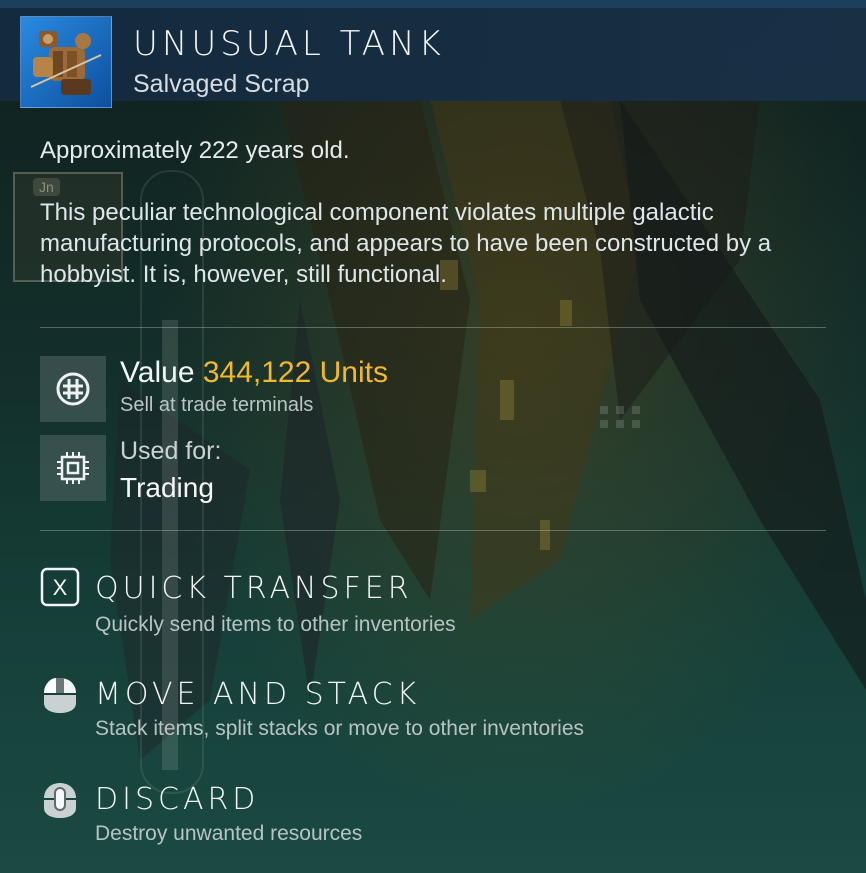 Image resolution: width=866 pixels, height=873 pixels. I want to click on units-currency-icon, so click(73, 389).